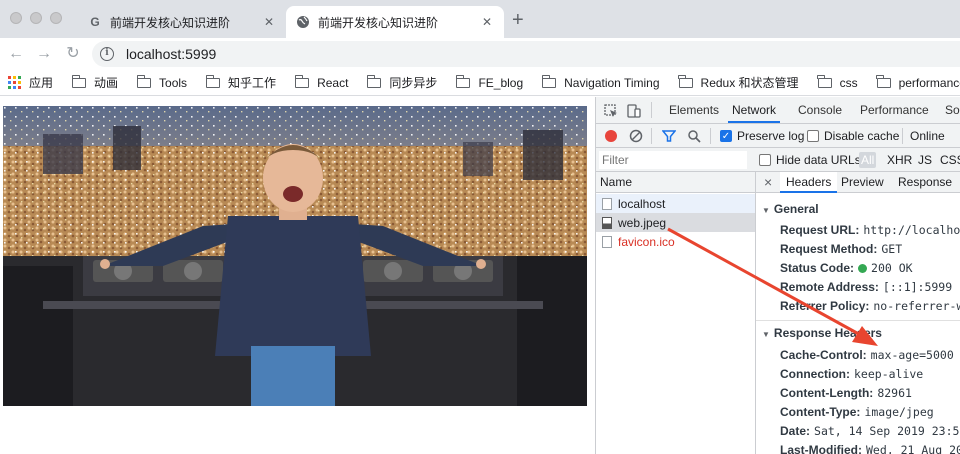  What do you see at coordinates (809, 182) in the screenshot?
I see `tab-headers: Headers` at bounding box center [809, 182].